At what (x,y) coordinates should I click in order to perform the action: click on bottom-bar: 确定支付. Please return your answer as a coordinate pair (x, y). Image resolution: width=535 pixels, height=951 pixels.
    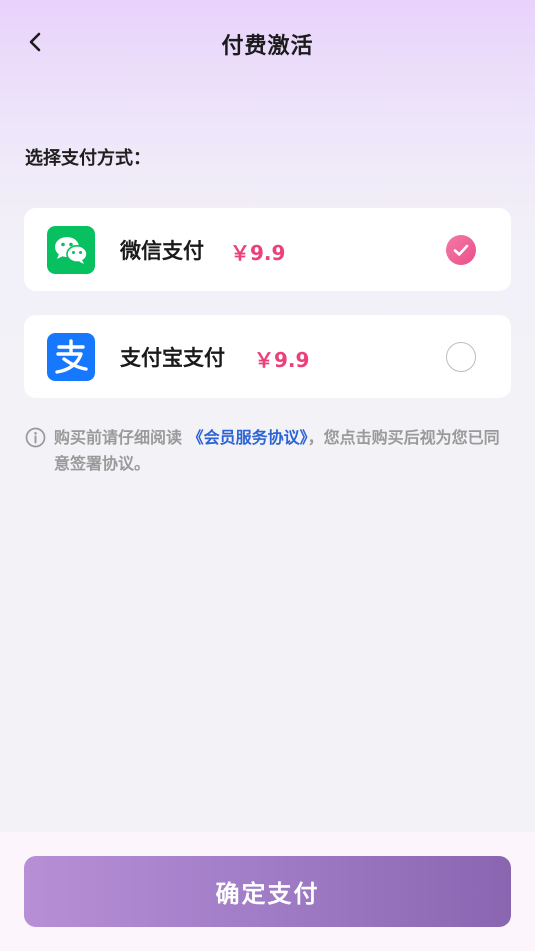
    Looking at the image, I should click on (267, 891).